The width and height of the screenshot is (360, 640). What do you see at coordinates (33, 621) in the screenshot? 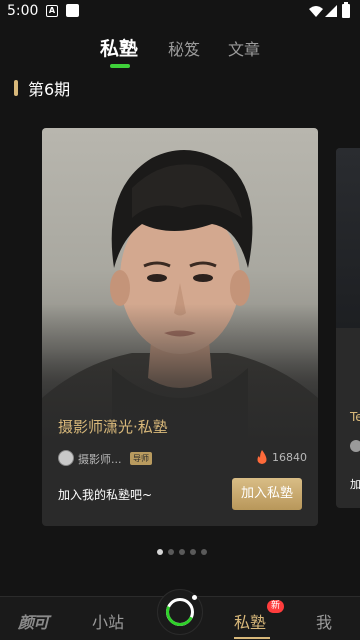
I see `nav-home-logo: 颜可` at bounding box center [33, 621].